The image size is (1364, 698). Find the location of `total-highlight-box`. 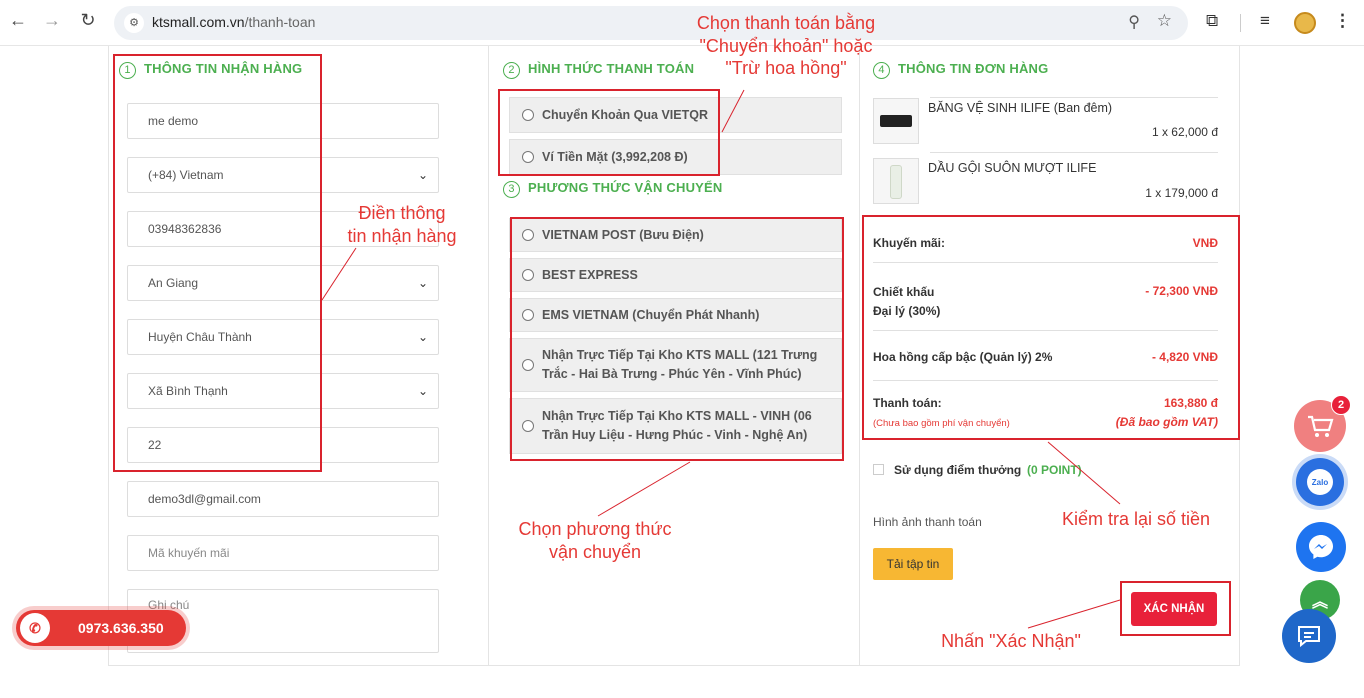

total-highlight-box is located at coordinates (1051, 327).